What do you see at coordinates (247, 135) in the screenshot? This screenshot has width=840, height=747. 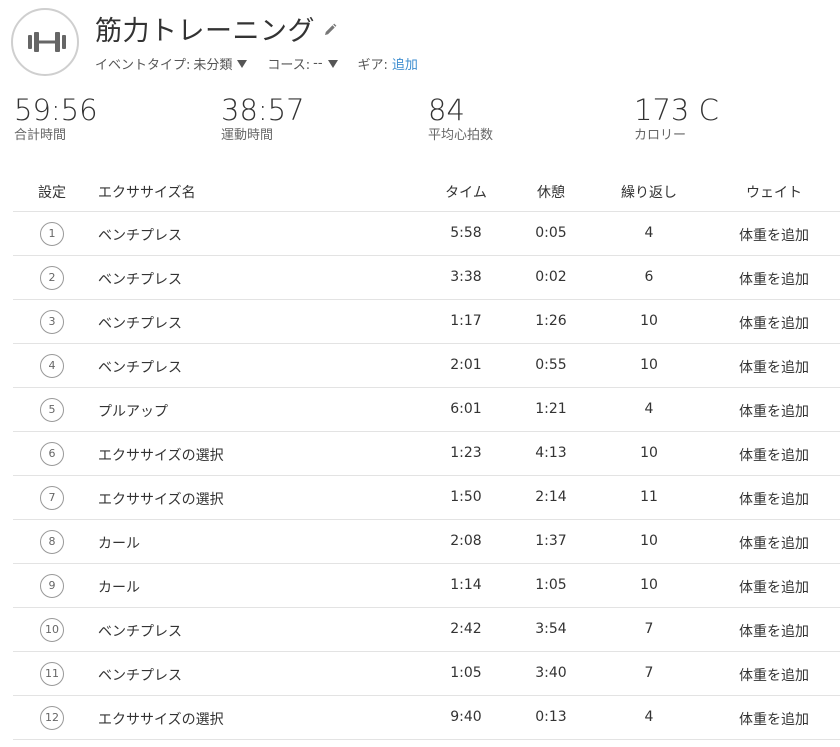 I see `stat-label: 運動時間` at bounding box center [247, 135].